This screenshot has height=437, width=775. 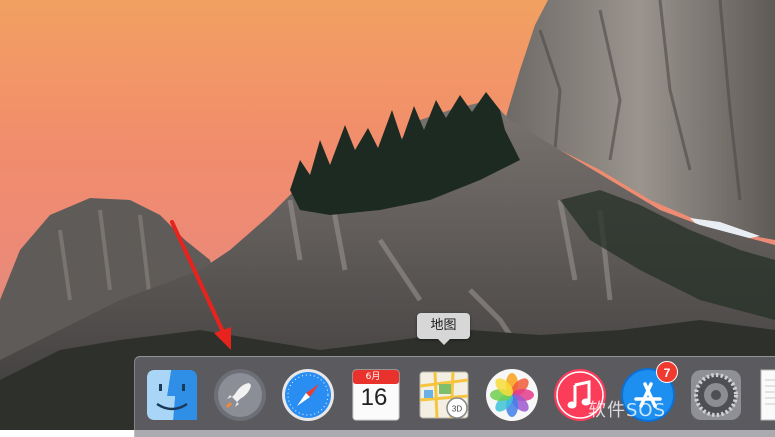 I want to click on dock-item-maps: 3D, so click(x=444, y=395).